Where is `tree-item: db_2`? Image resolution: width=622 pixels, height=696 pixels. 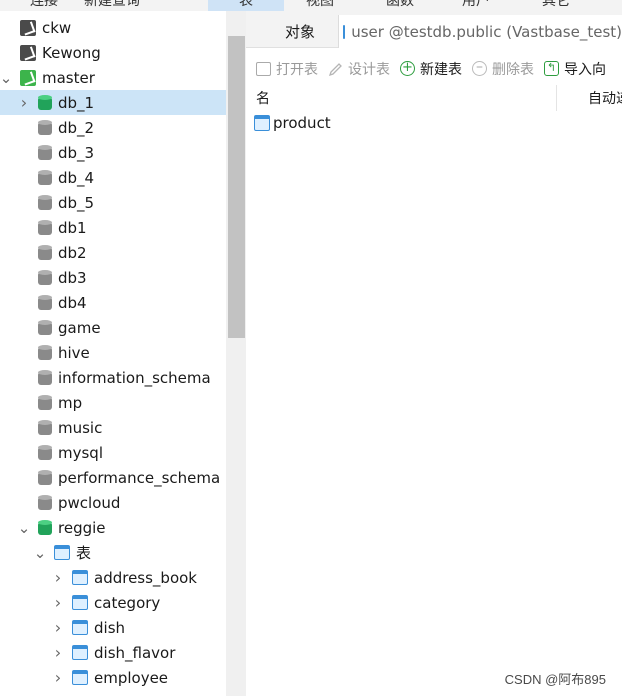
tree-item: db_2 is located at coordinates (113, 127).